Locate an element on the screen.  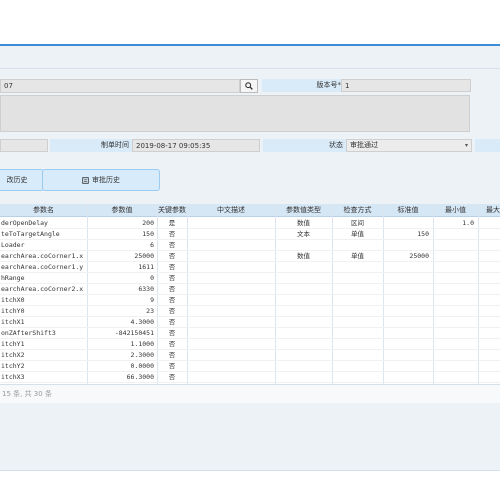
param-value-cell: 6 is located at coordinates (152, 245).